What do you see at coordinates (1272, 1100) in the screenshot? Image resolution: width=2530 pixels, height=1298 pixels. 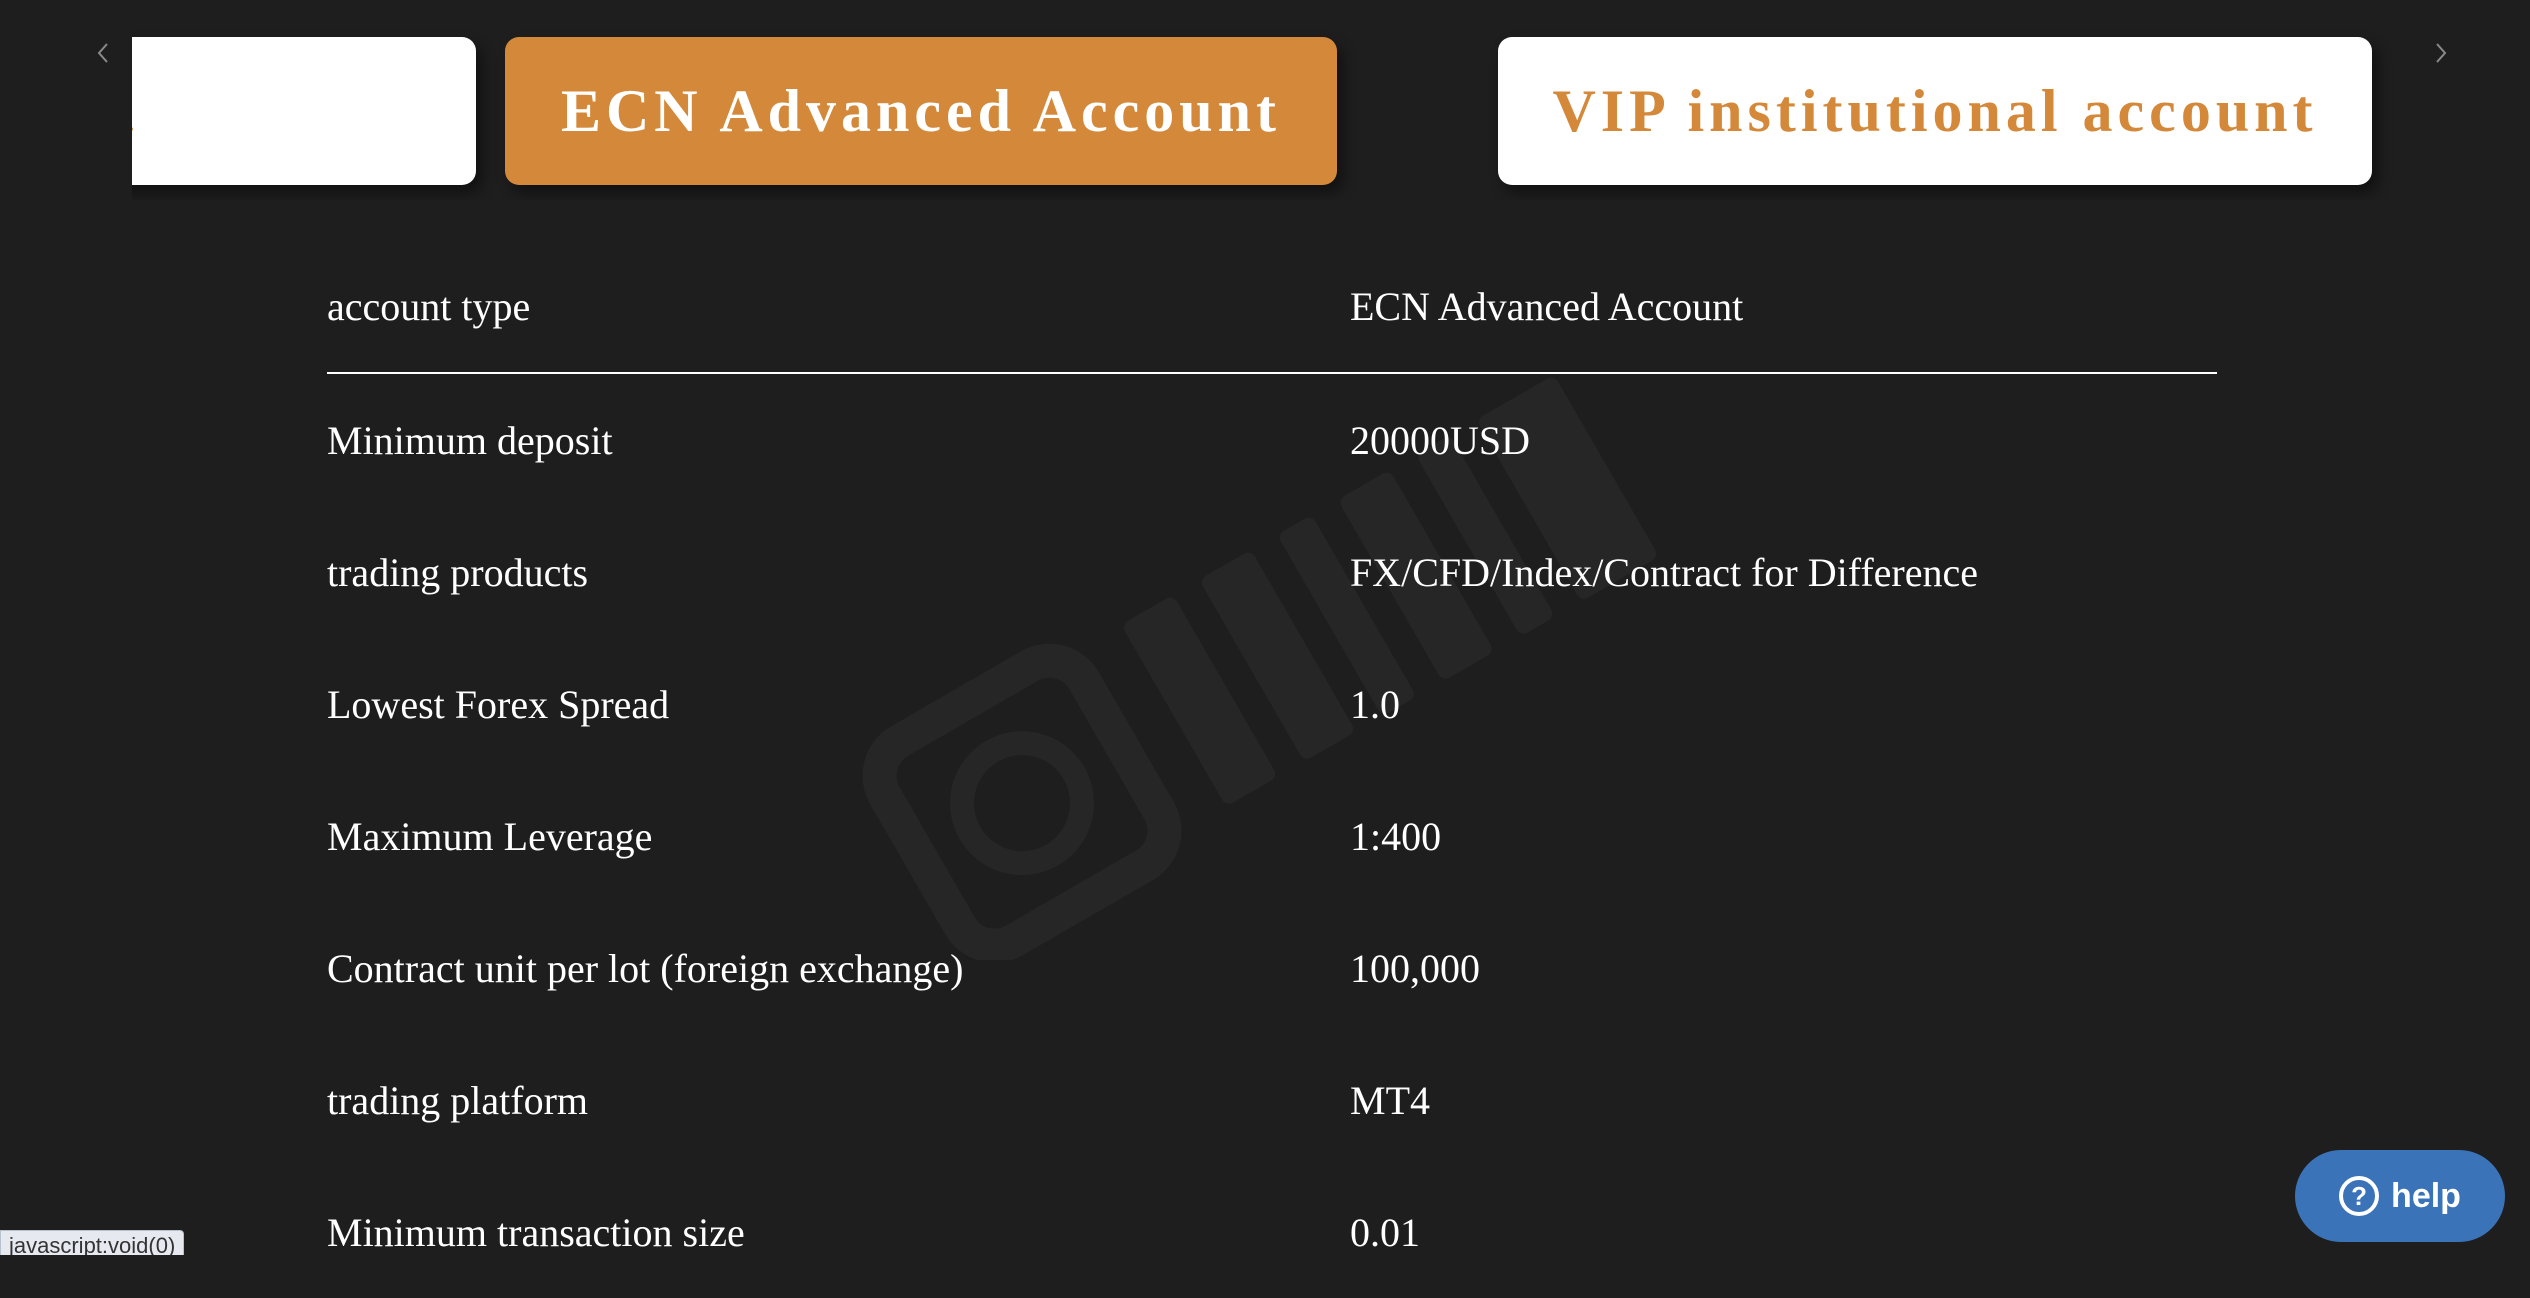 I see `spec-row-trading-platform: trading platform MT4` at bounding box center [1272, 1100].